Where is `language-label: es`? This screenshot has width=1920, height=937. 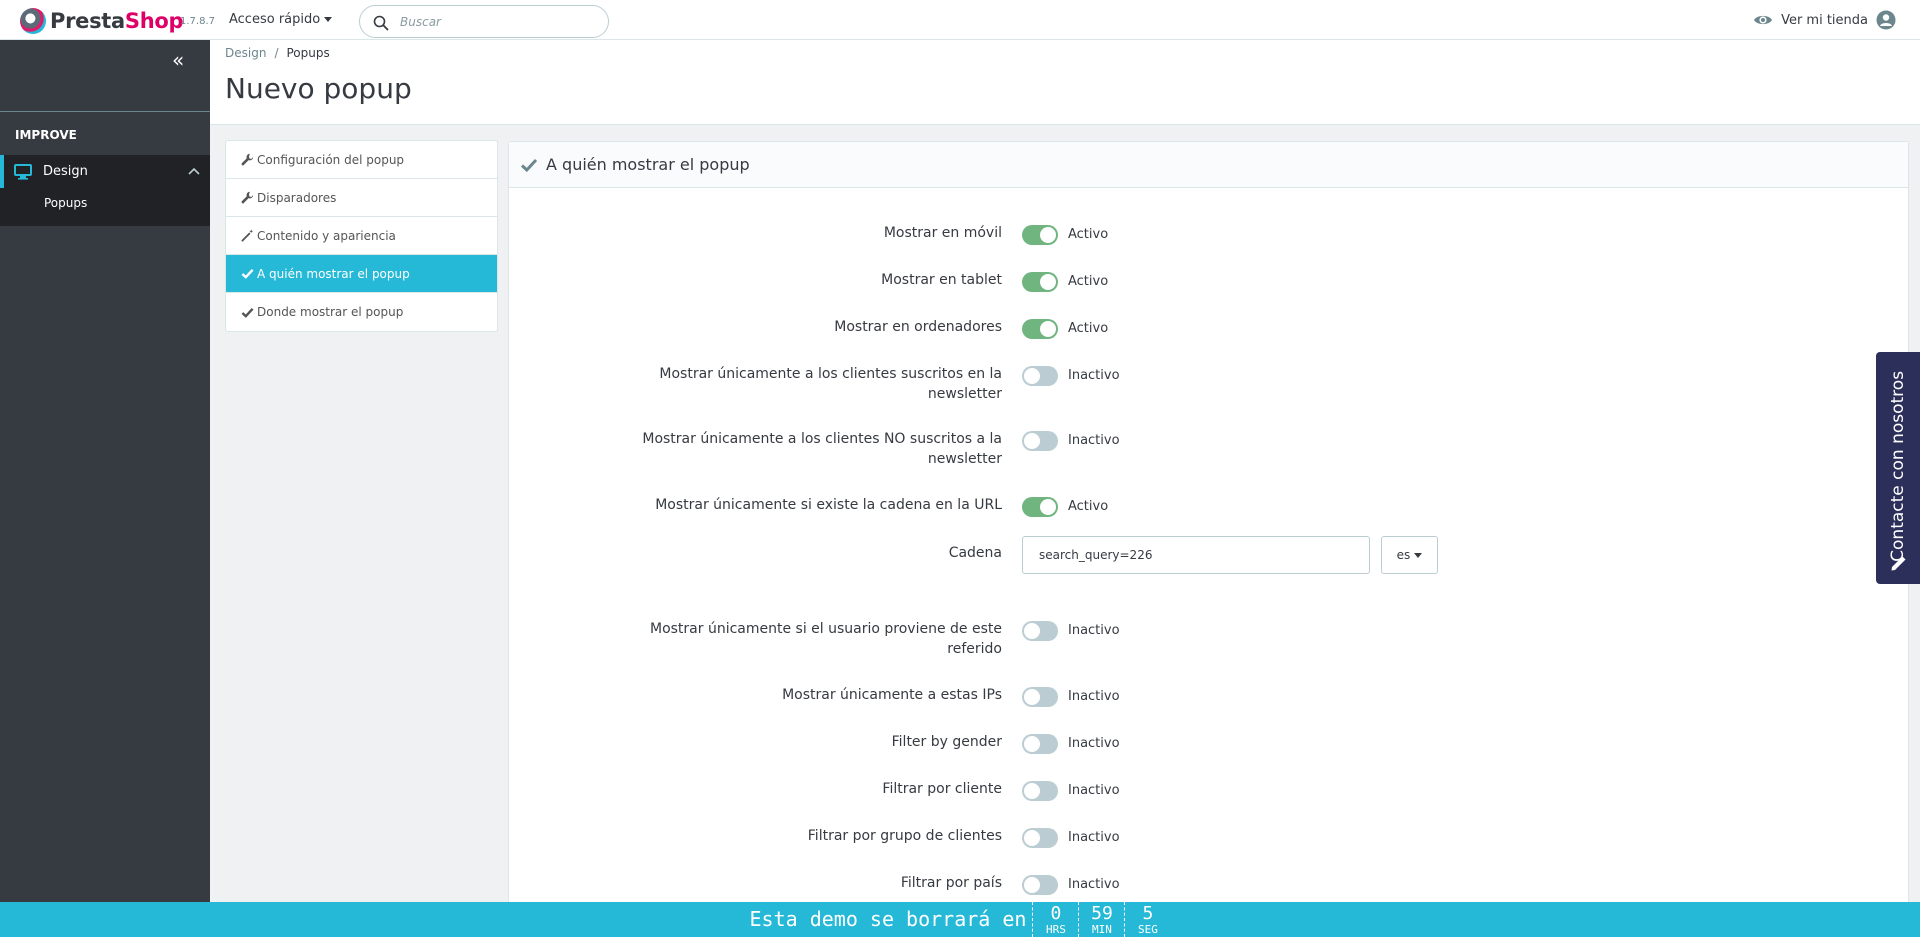
language-label: es is located at coordinates (1403, 555).